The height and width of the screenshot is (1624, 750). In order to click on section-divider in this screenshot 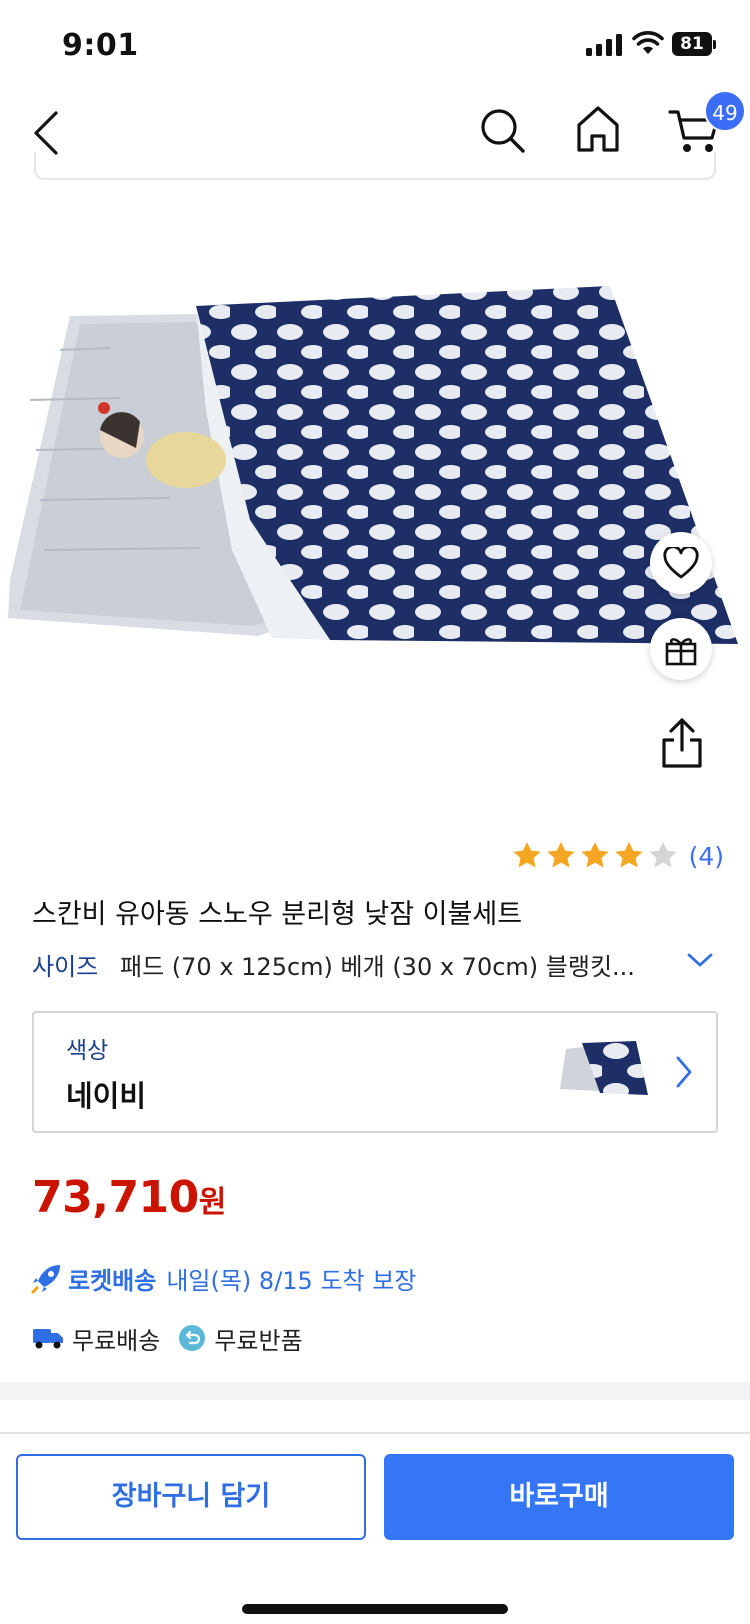, I will do `click(375, 1391)`.